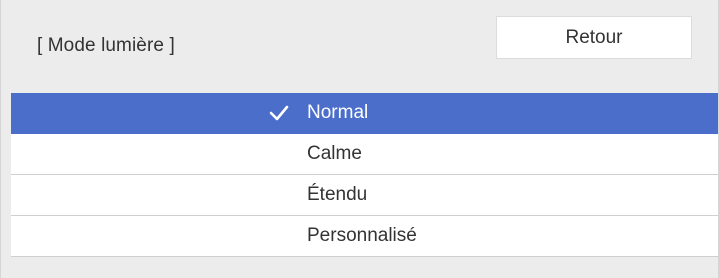  What do you see at coordinates (364, 154) in the screenshot?
I see `option-calme: Calme` at bounding box center [364, 154].